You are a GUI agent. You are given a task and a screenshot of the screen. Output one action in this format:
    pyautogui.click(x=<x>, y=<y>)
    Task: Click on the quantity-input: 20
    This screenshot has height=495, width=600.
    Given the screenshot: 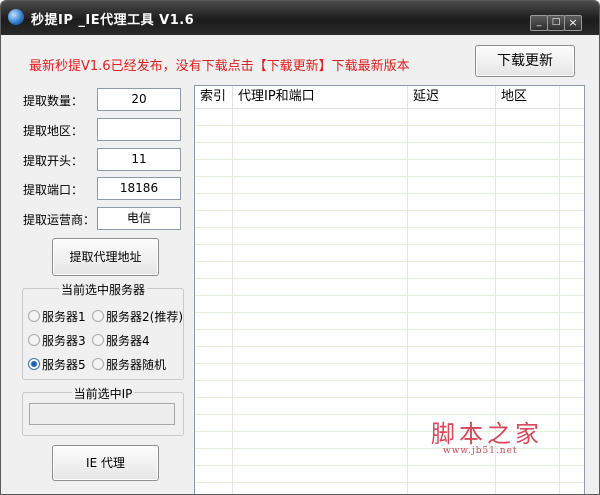 What is the action you would take?
    pyautogui.click(x=139, y=99)
    